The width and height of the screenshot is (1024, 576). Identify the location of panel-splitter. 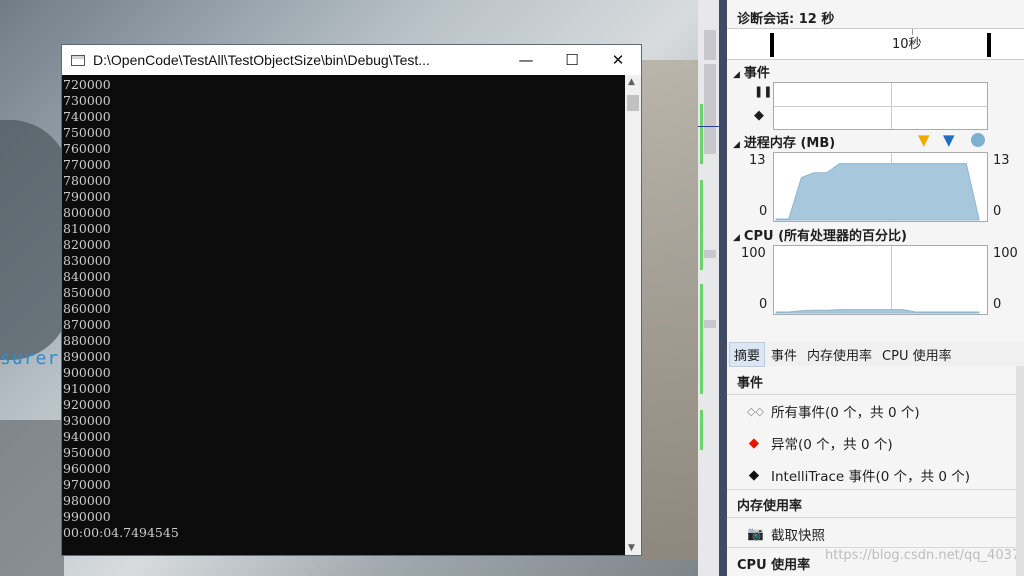
(723, 288).